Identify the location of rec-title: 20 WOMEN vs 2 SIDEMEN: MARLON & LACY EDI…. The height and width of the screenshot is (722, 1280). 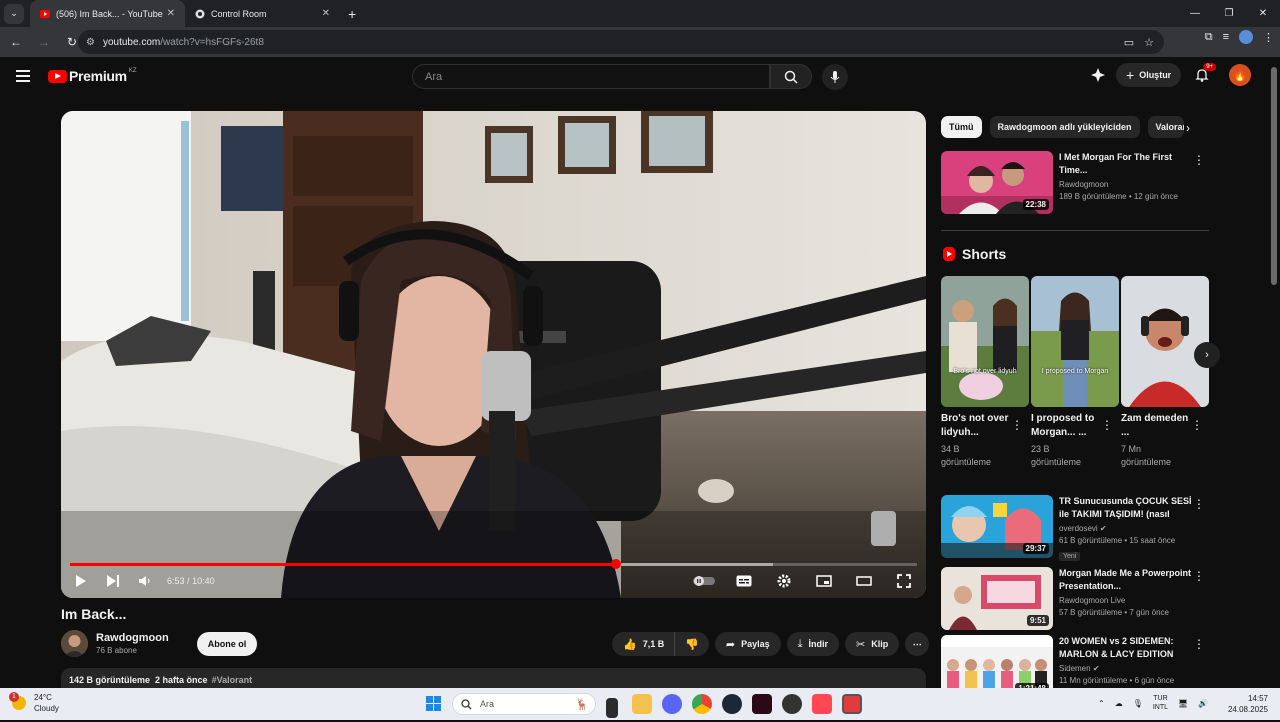
(1126, 648).